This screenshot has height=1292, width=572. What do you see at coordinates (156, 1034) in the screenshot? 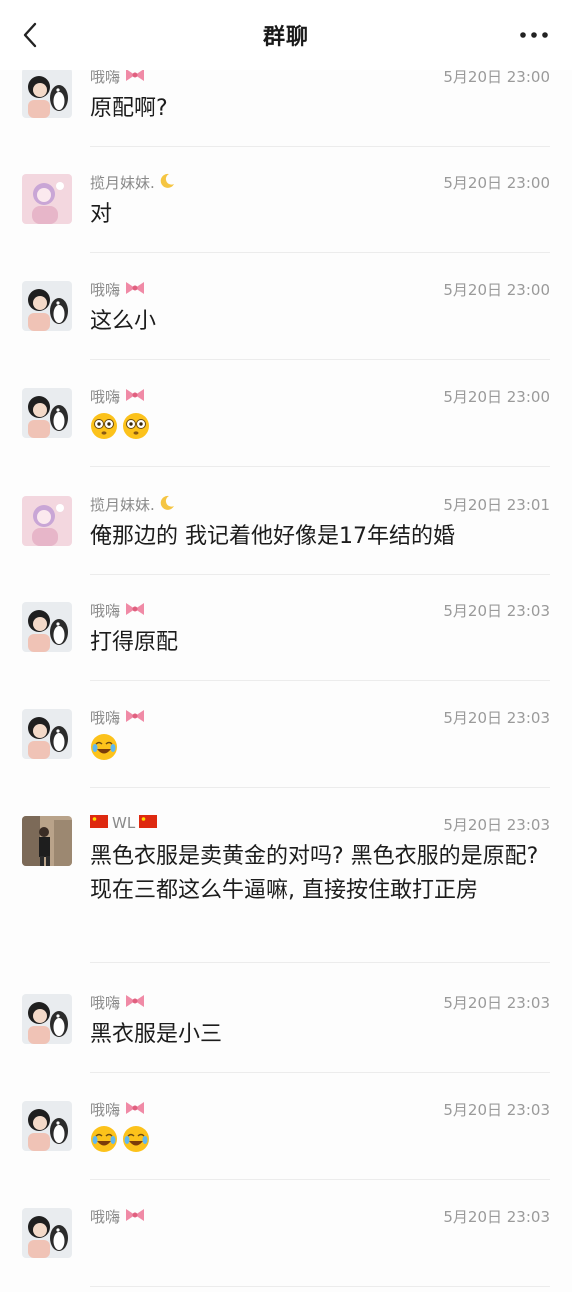
I see `message-text: 黑衣服是小三` at bounding box center [156, 1034].